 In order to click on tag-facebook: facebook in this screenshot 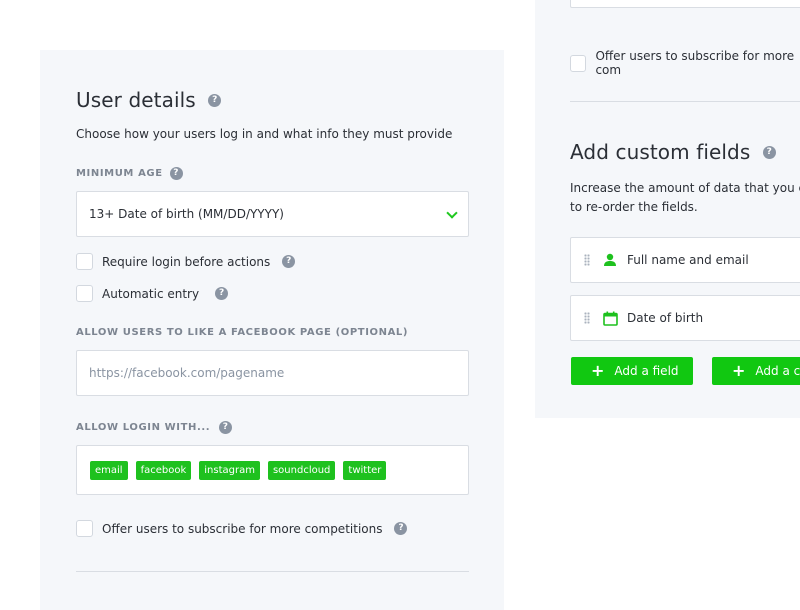, I will do `click(163, 470)`.